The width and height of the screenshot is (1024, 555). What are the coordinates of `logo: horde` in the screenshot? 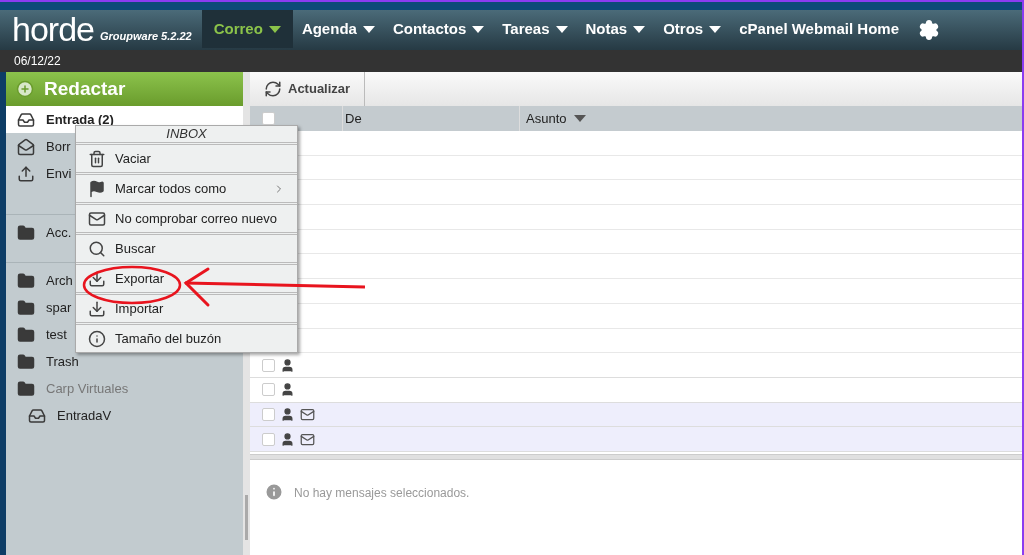 It's located at (53, 29).